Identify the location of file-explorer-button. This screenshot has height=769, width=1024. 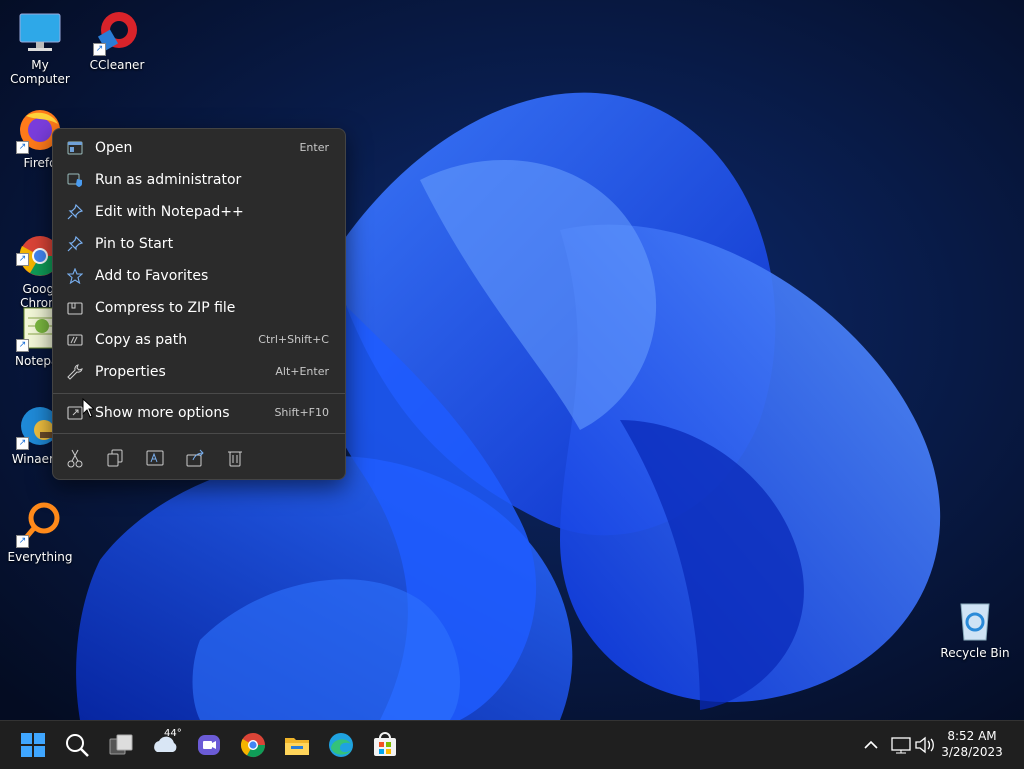
(297, 745).